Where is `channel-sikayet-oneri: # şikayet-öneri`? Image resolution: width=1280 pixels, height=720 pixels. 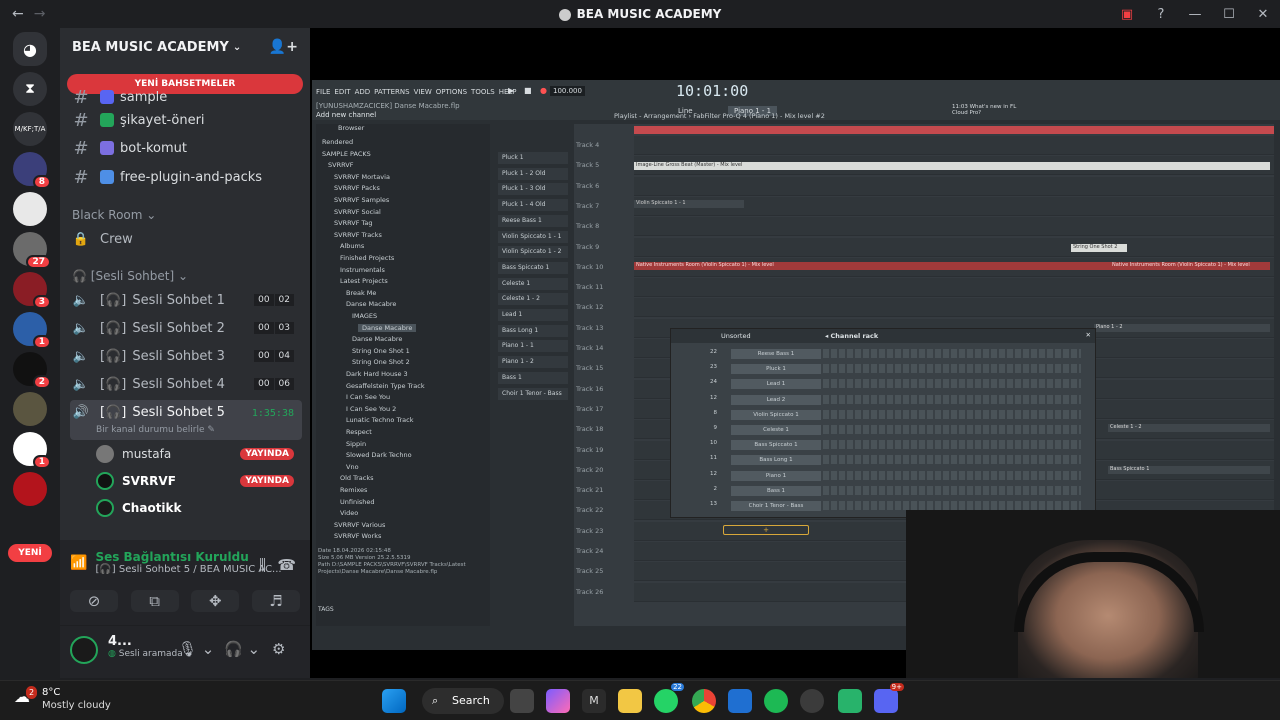
channel-sikayet-oneri: # şikayet-öneri is located at coordinates (186, 120).